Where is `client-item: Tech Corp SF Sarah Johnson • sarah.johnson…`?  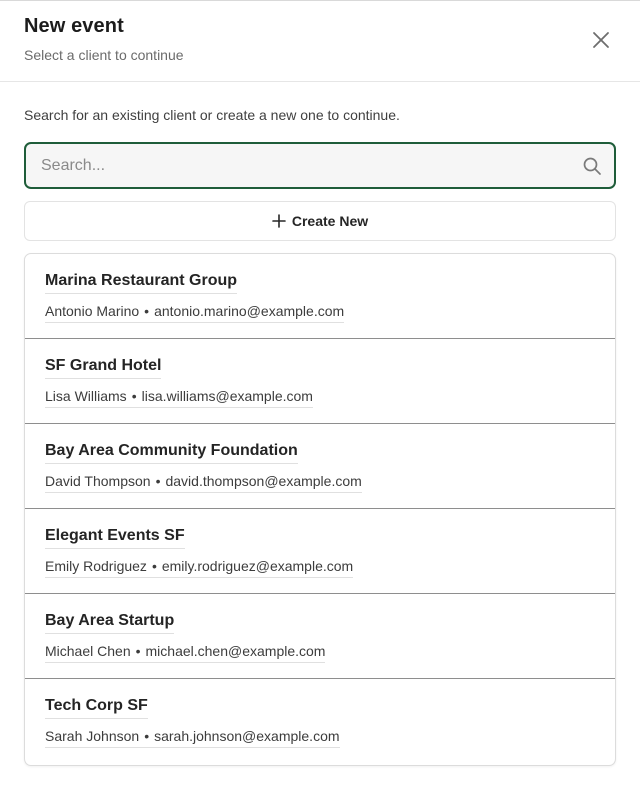 client-item: Tech Corp SF Sarah Johnson • sarah.johnson… is located at coordinates (320, 722).